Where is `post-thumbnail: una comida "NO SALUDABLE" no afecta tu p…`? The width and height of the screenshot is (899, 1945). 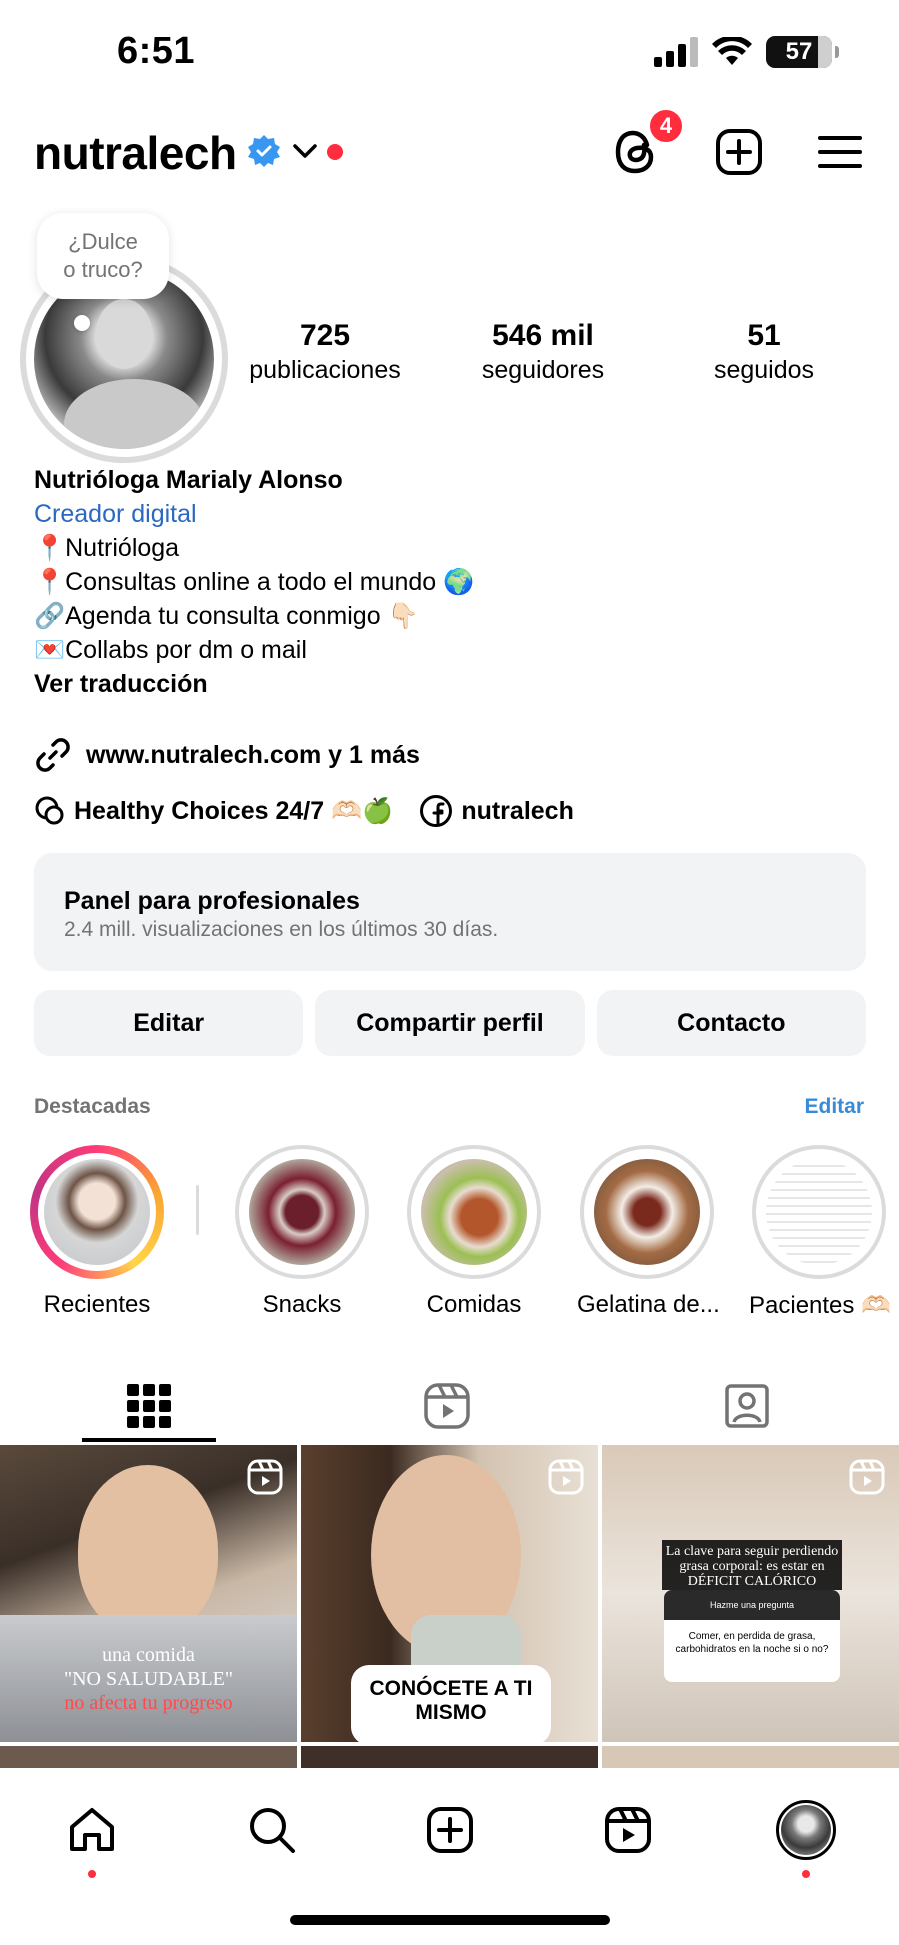 post-thumbnail: una comida "NO SALUDABLE" no afecta tu p… is located at coordinates (148, 1593).